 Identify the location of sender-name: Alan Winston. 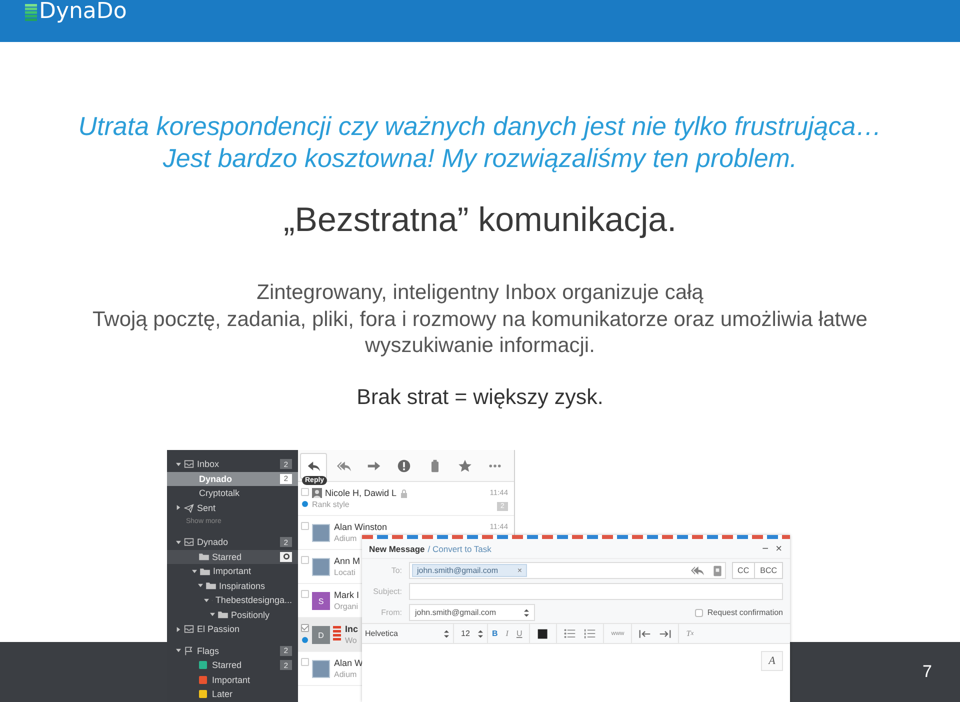
(361, 527).